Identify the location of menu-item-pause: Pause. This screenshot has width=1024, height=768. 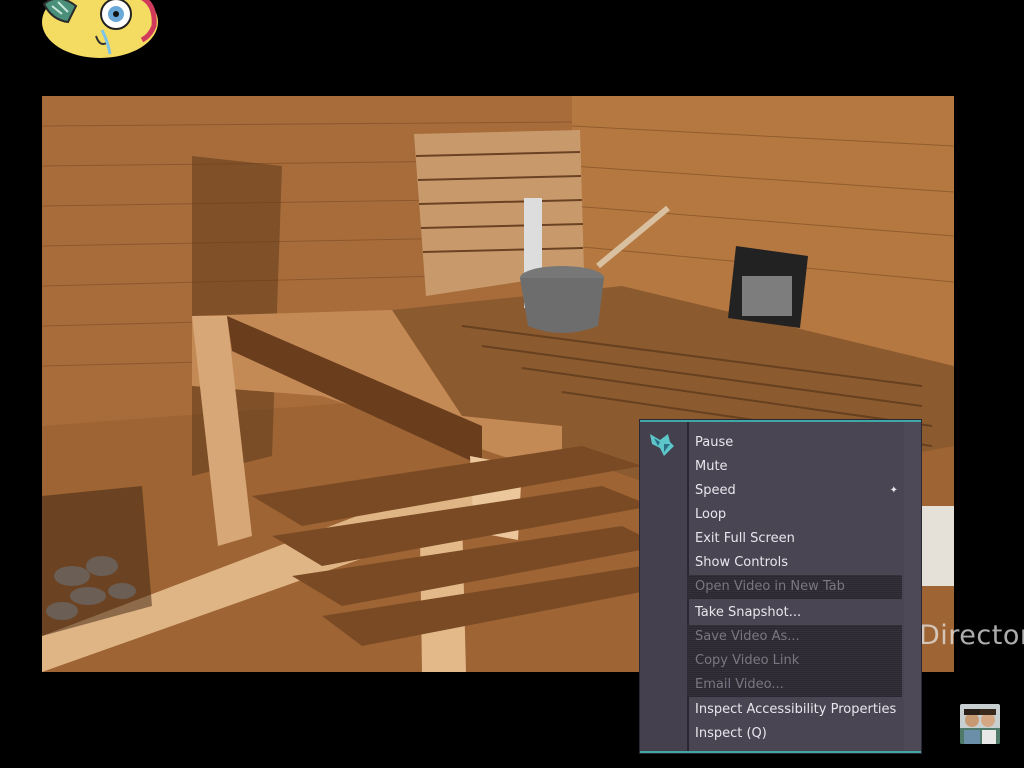
(794, 443).